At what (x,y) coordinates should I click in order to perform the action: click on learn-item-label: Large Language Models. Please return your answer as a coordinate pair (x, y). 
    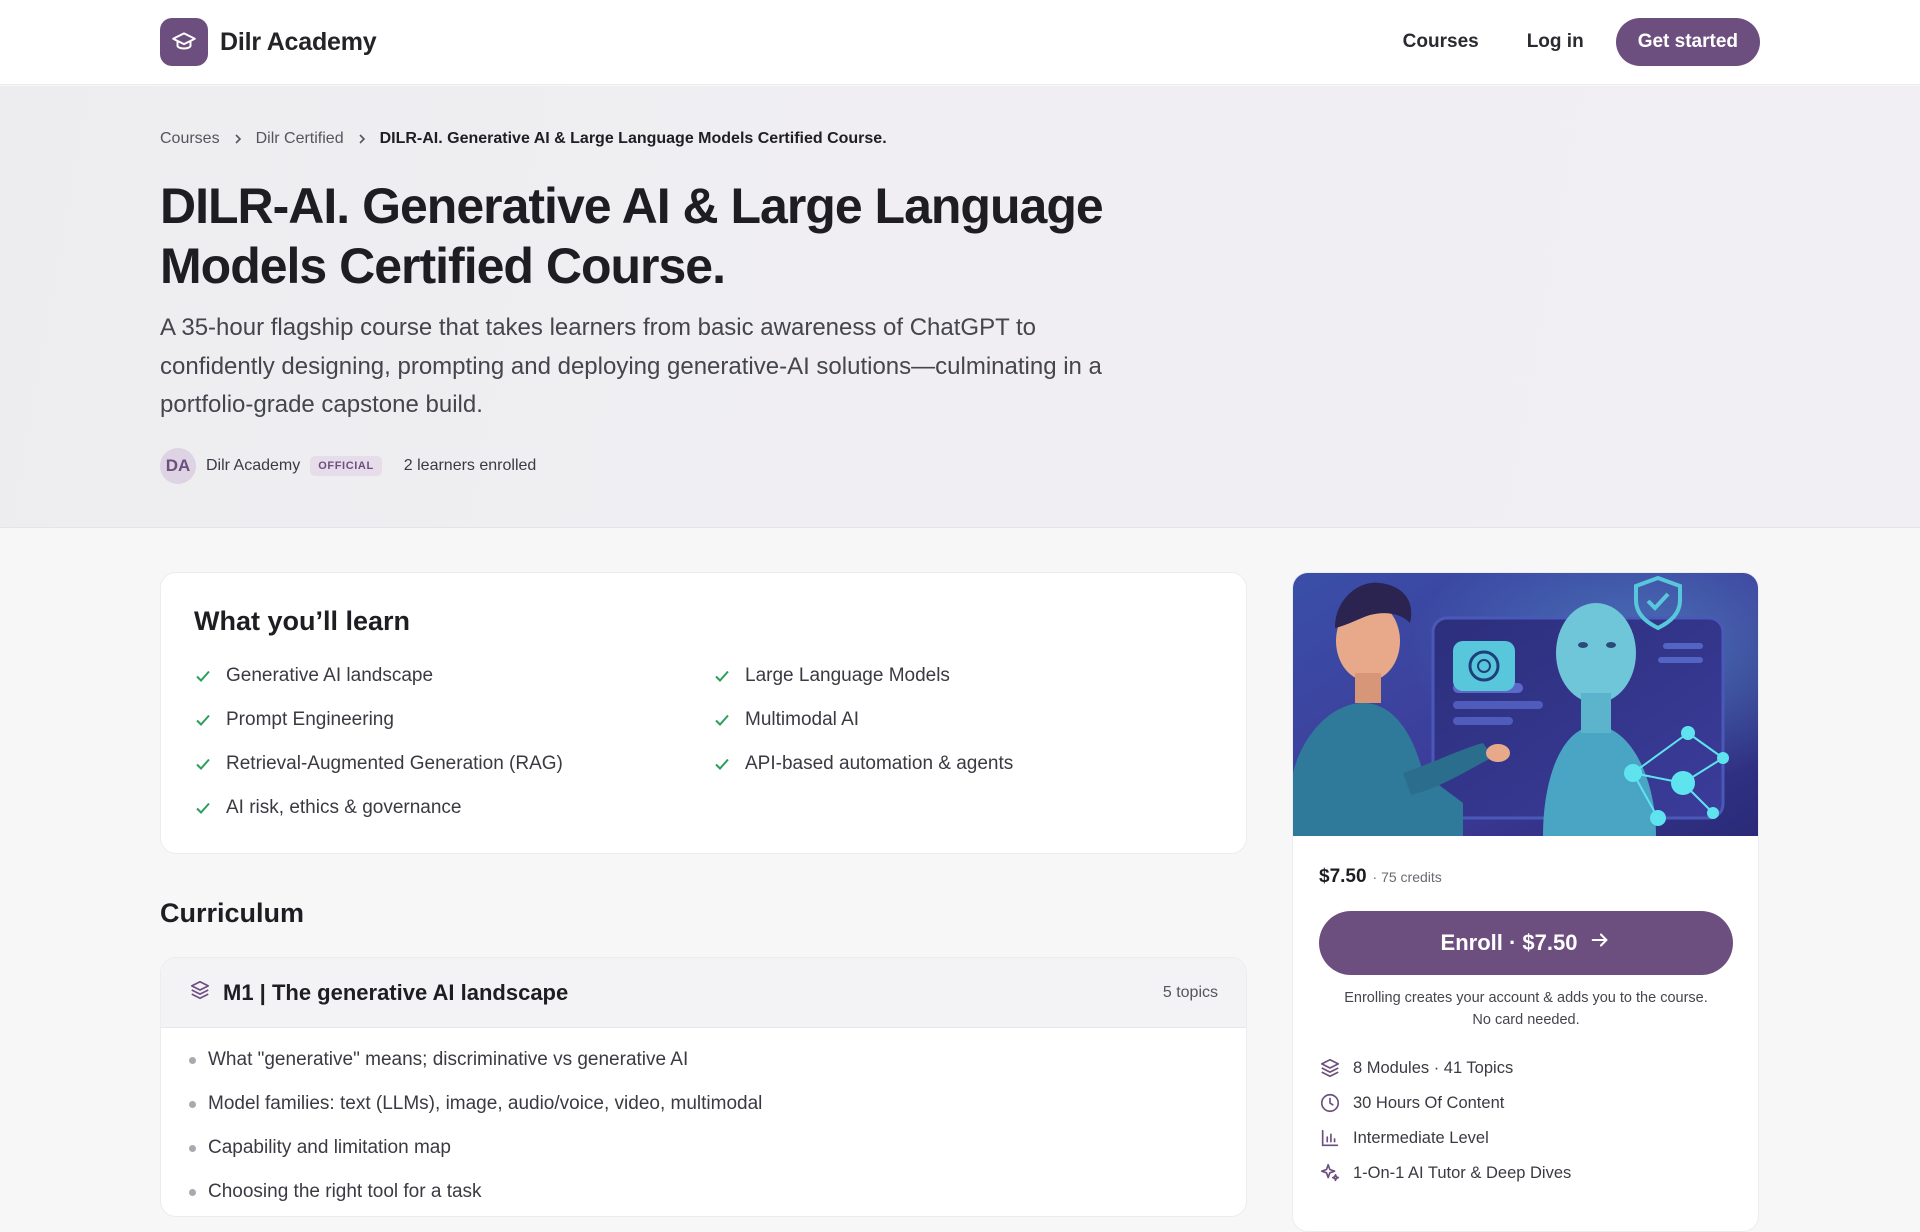
    Looking at the image, I should click on (847, 675).